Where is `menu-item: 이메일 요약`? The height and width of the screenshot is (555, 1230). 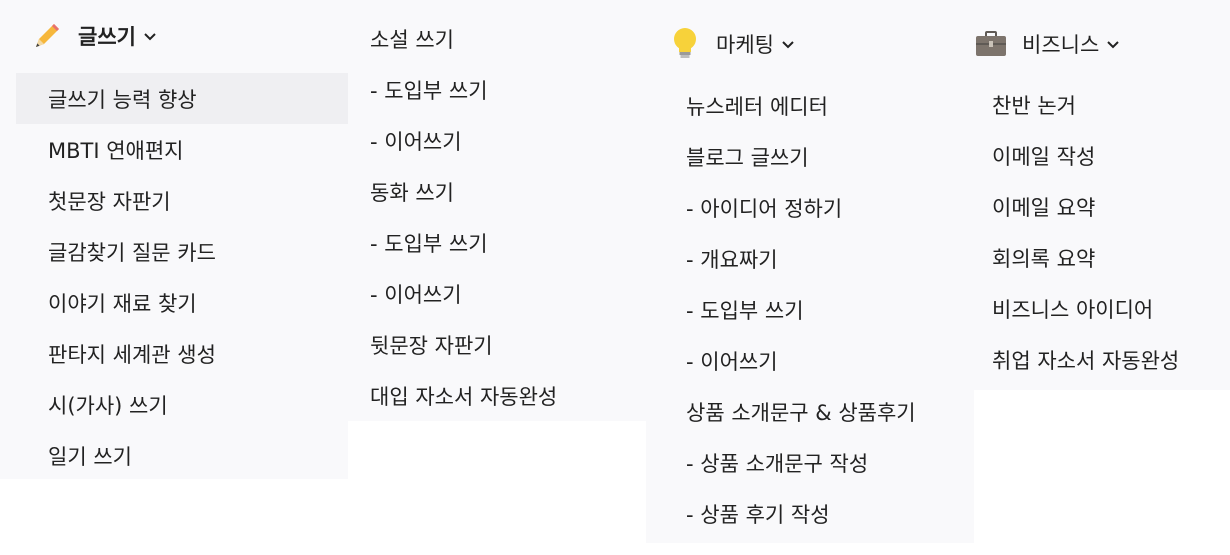
menu-item: 이메일 요약 is located at coordinates (1102, 206).